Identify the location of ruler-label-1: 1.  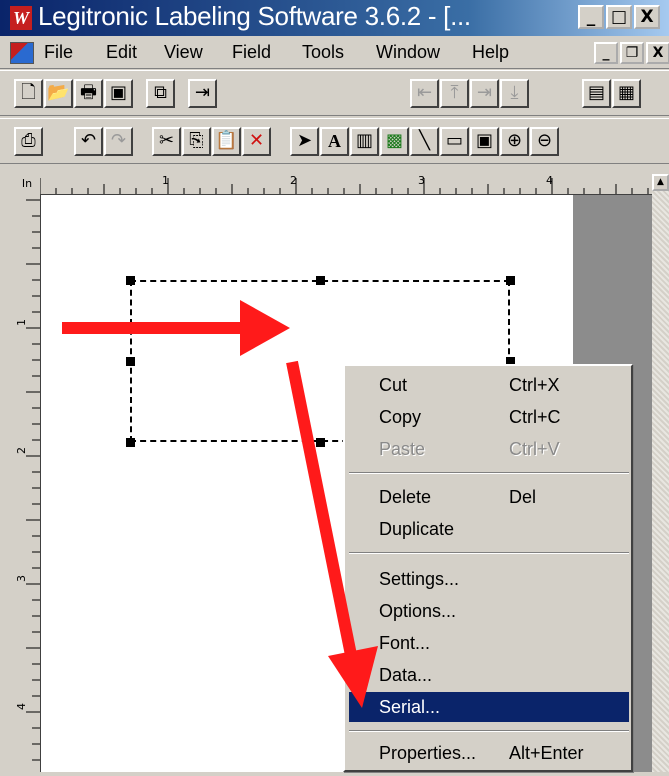
(165, 180).